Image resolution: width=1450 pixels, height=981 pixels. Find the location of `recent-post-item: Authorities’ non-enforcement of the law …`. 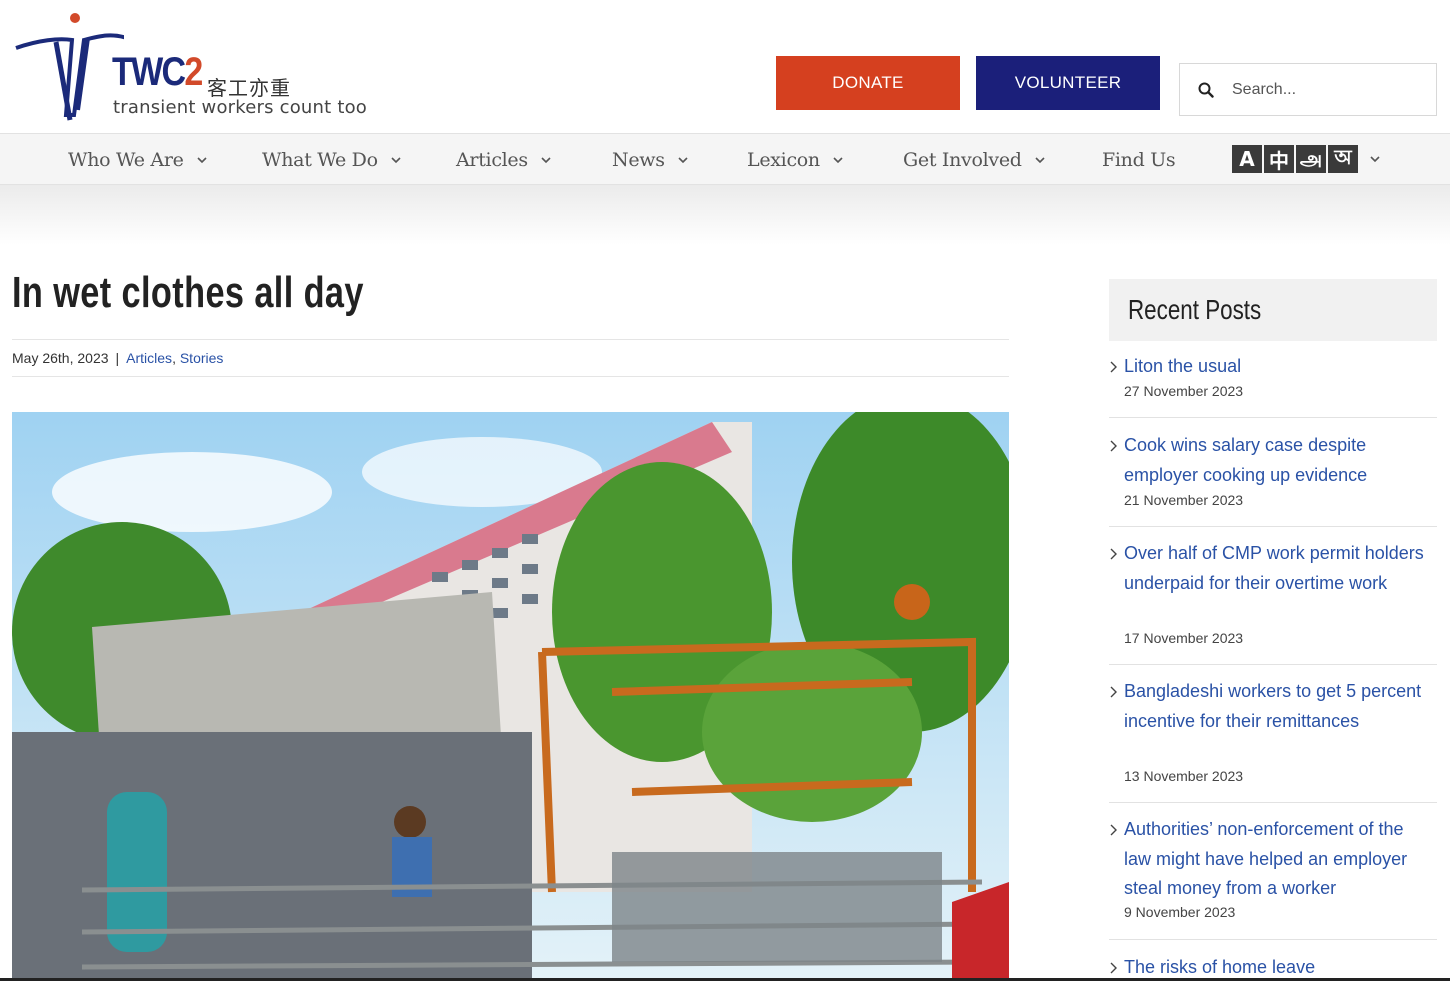

recent-post-item: Authorities’ non-enforcement of the law … is located at coordinates (1273, 877).